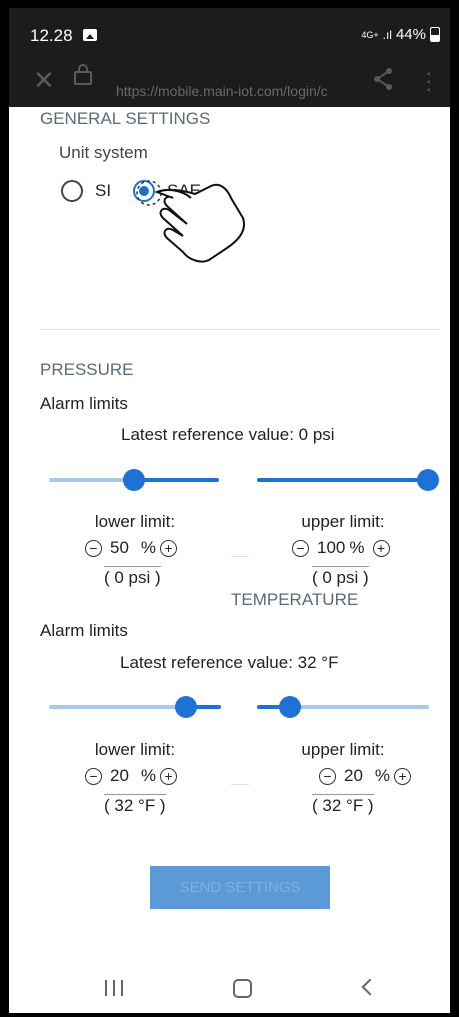  Describe the element at coordinates (103, 152) in the screenshot. I see `unit-system-label: Unit system` at that location.